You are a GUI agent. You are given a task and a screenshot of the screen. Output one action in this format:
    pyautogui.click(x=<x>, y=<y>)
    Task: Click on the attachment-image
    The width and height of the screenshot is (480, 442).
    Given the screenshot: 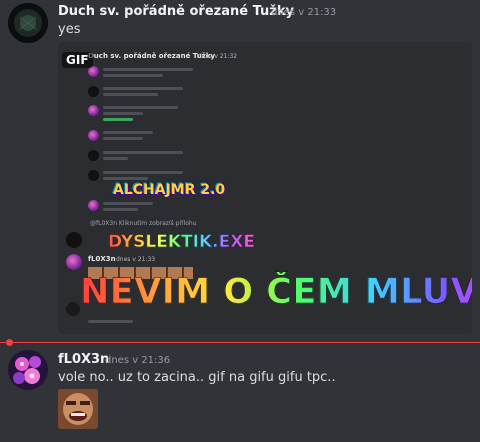 What is the action you would take?
    pyautogui.click(x=78, y=409)
    